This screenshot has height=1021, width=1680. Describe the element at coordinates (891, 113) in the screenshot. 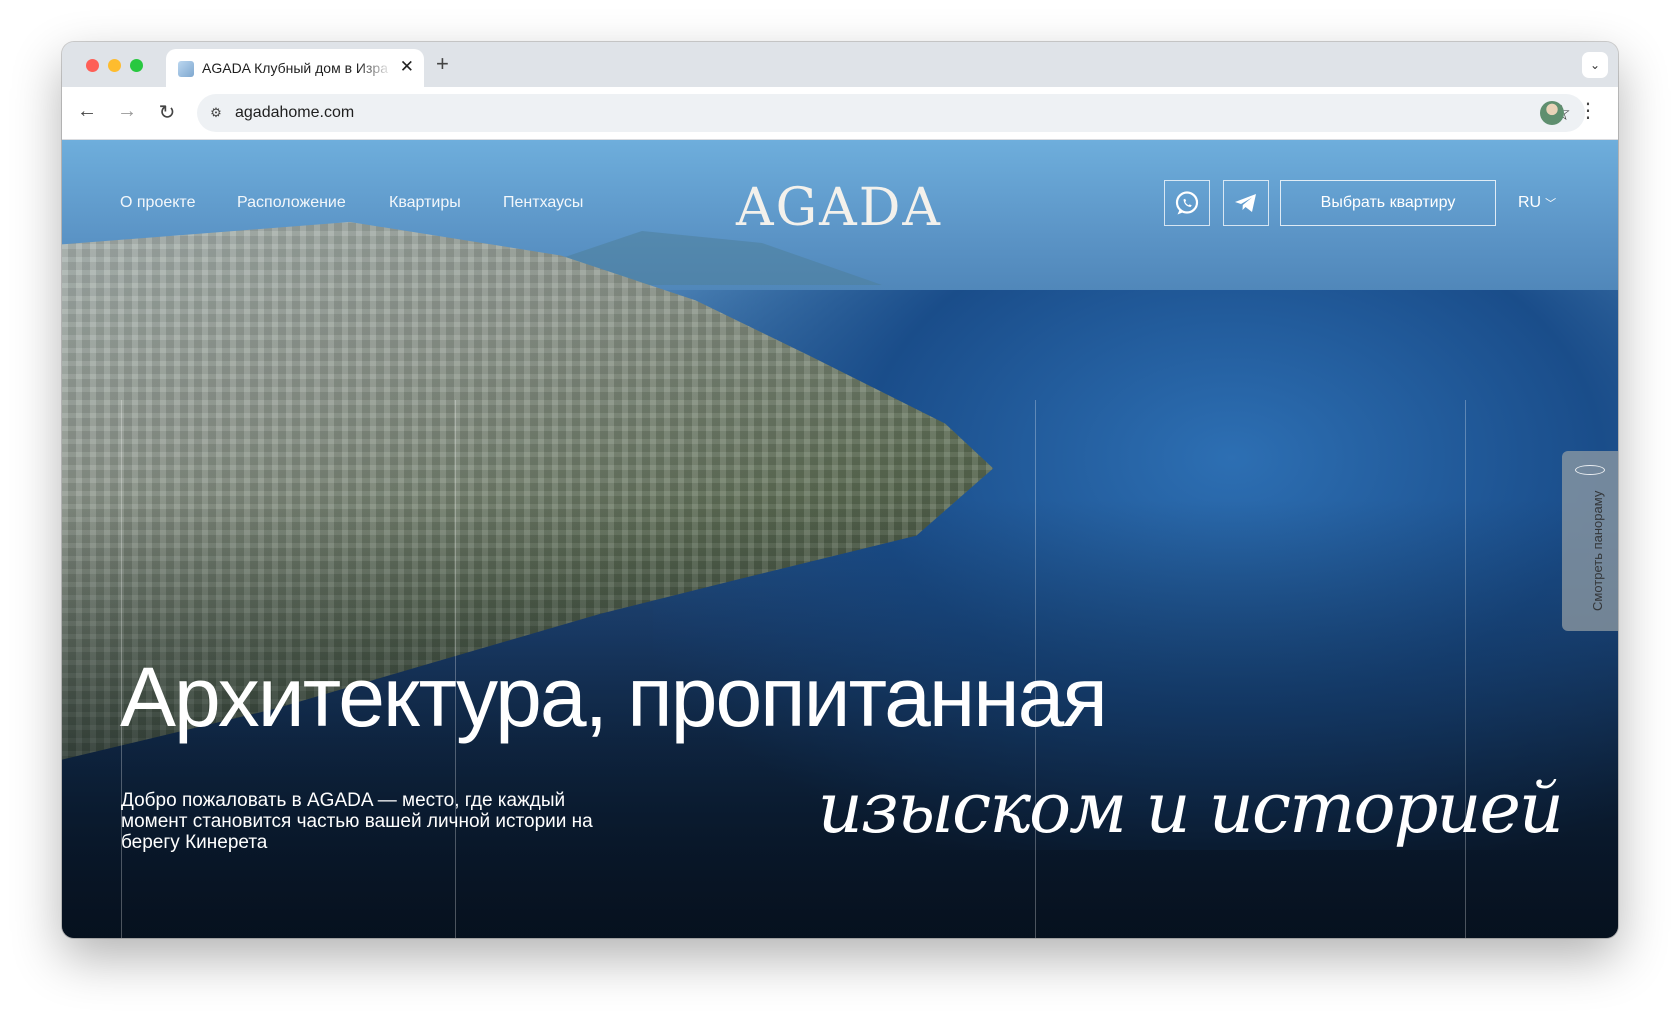

I see `address-bar: ⚙ agadahome.com ☆` at that location.